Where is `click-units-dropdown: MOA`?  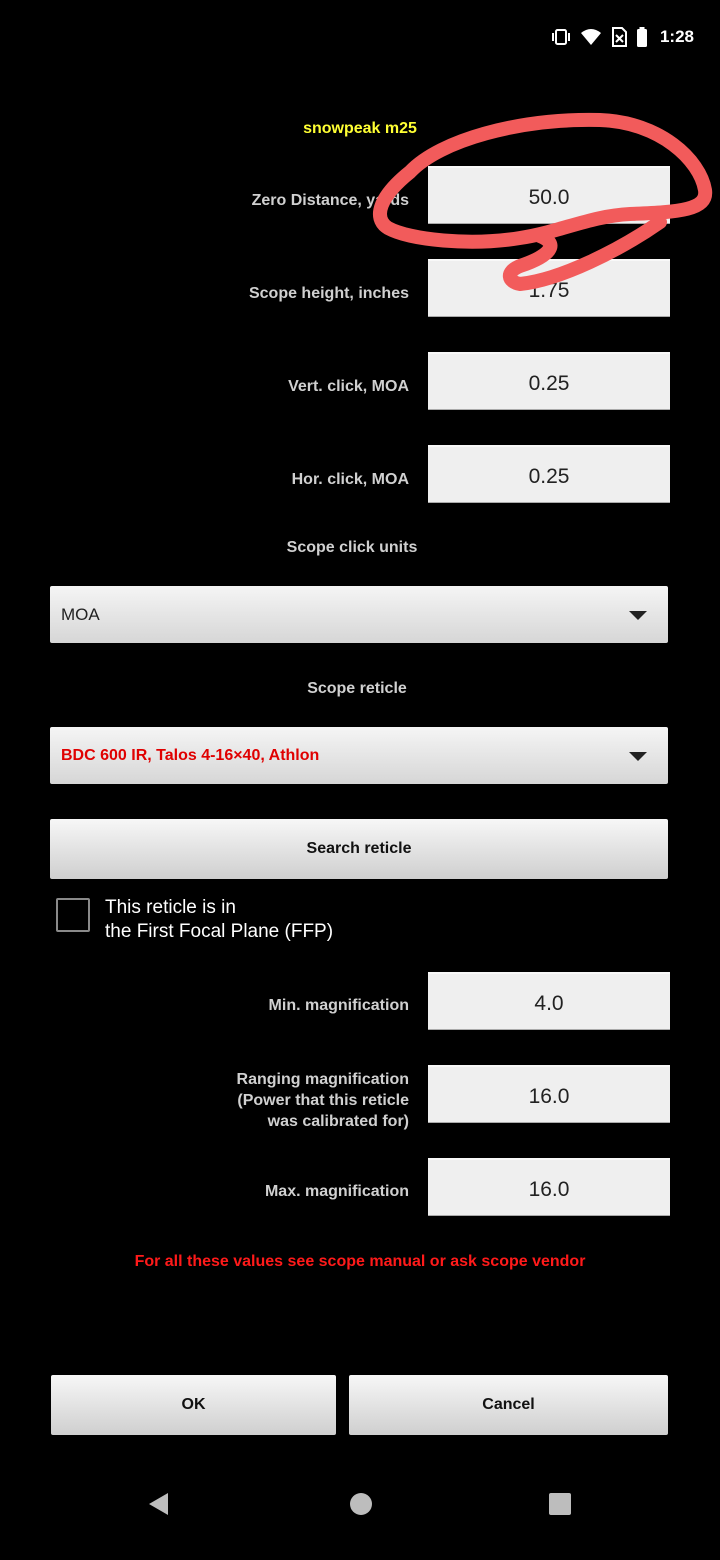 click-units-dropdown: MOA is located at coordinates (359, 614).